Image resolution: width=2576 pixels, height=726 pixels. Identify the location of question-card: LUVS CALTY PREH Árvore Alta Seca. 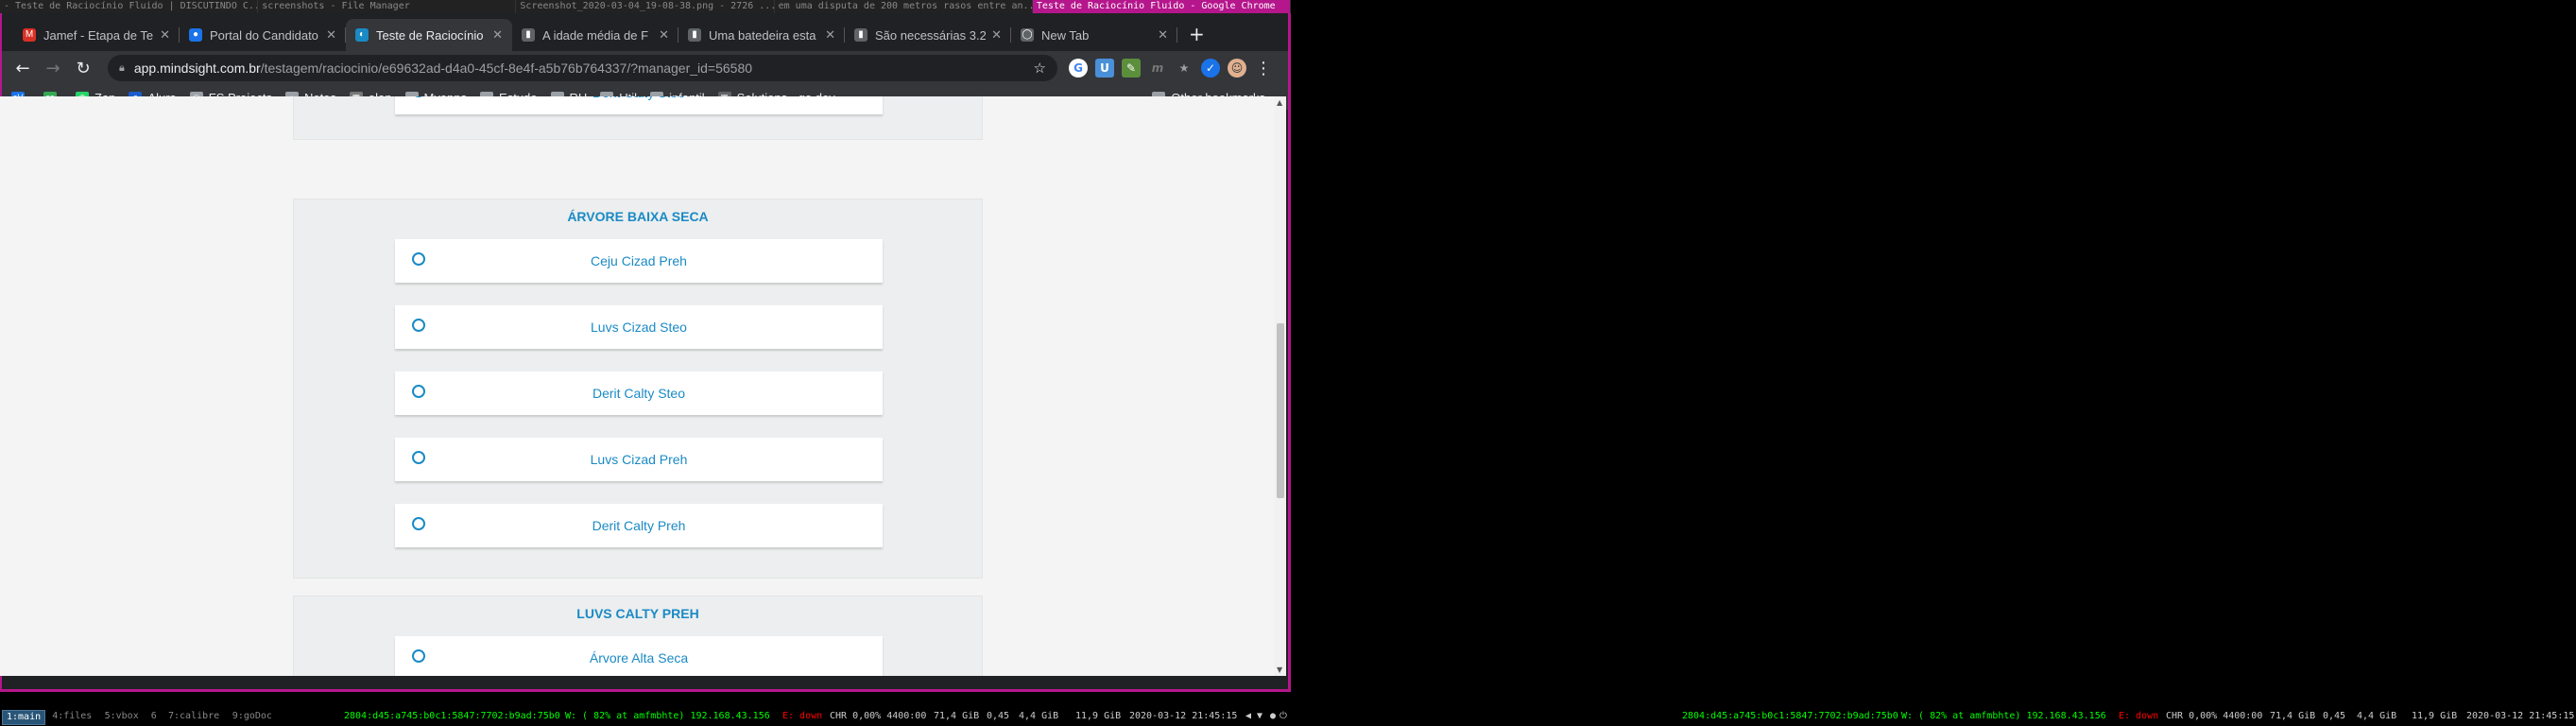
(638, 636).